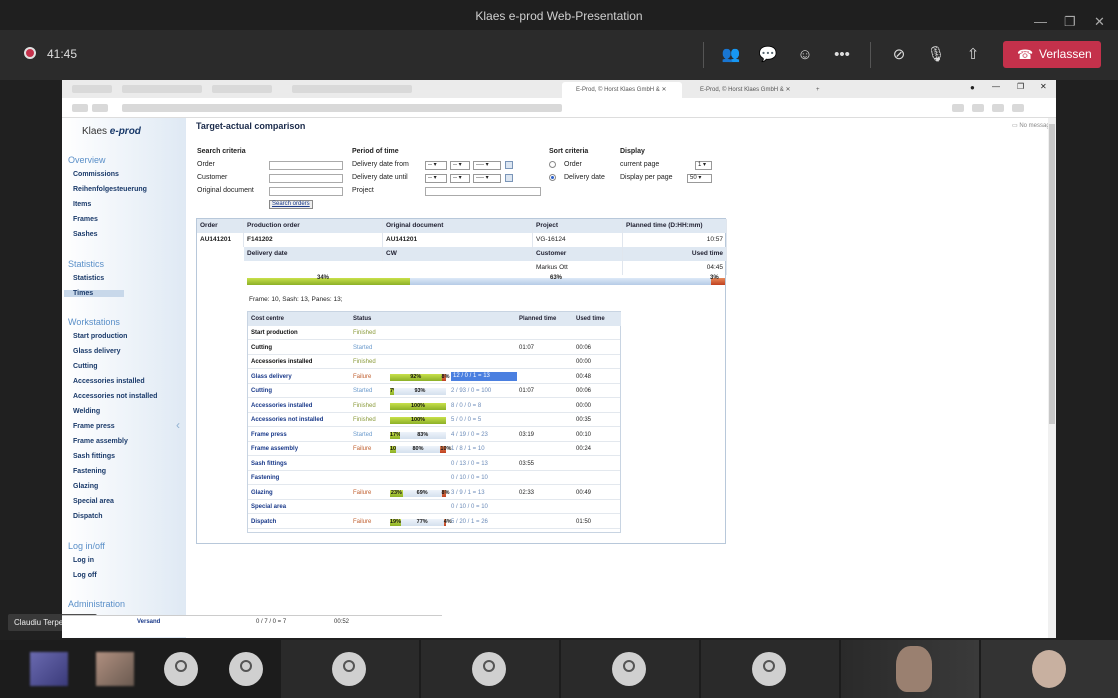 Image resolution: width=1118 pixels, height=698 pixels. What do you see at coordinates (460, 178) in the screenshot?
I see `until-month-select: -- ▾` at bounding box center [460, 178].